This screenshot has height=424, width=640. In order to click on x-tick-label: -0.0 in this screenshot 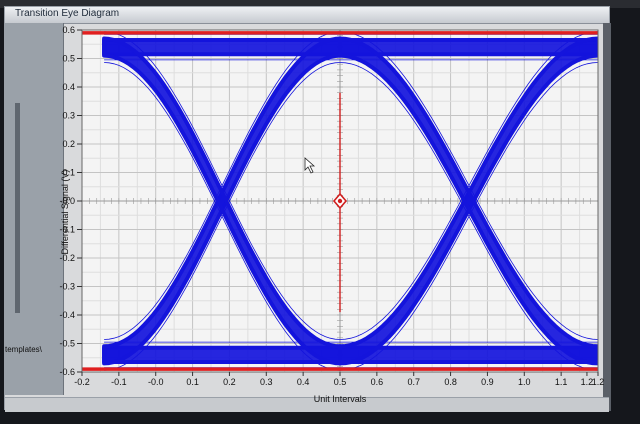, I will do `click(156, 382)`.